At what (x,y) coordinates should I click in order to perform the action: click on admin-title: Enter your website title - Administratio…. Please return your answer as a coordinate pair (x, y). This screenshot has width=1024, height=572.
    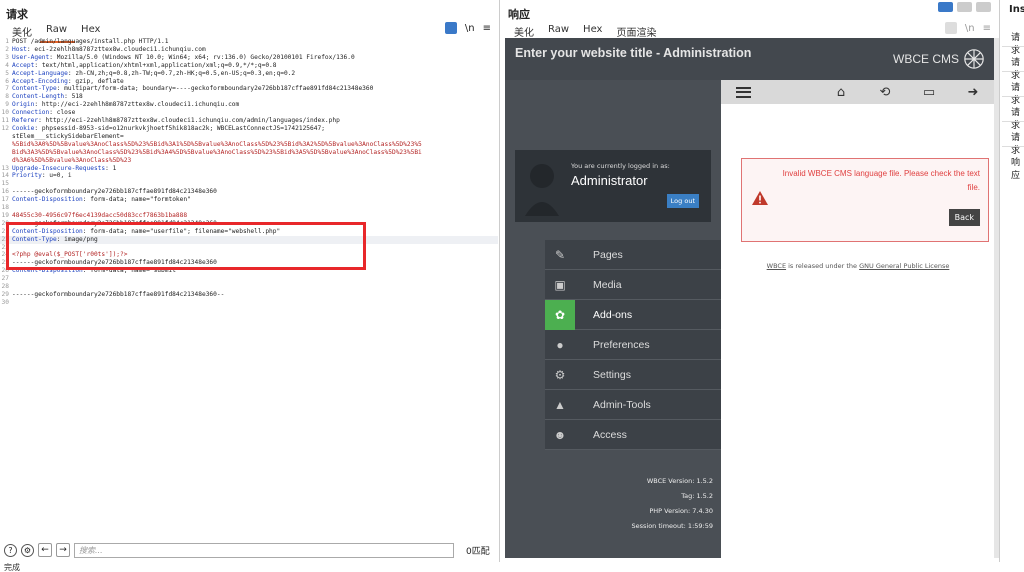
    Looking at the image, I should click on (633, 53).